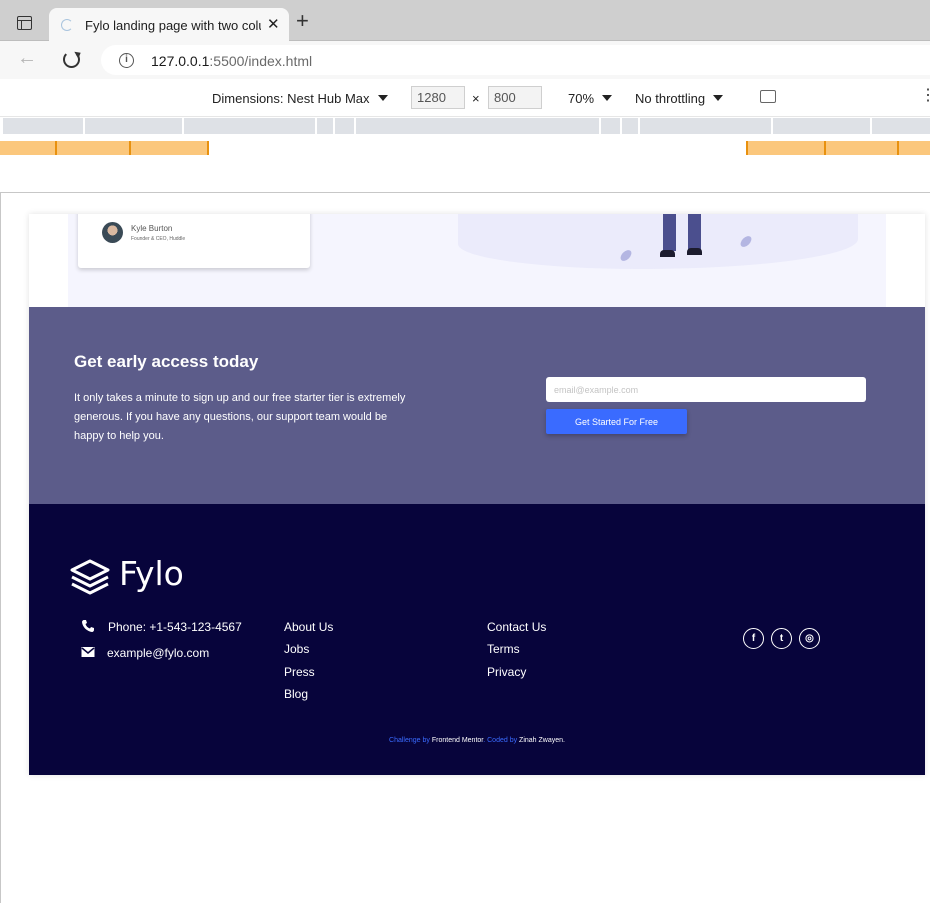 The height and width of the screenshot is (903, 930). I want to click on media-query-orange-bar, so click(465, 148).